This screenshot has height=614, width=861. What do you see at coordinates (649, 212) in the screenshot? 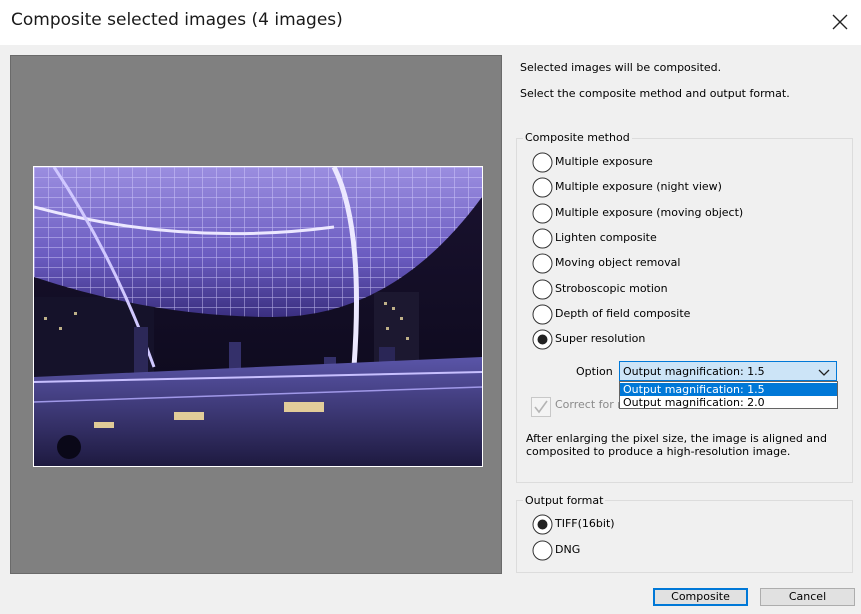
I see `radio-label-multiple-exposure-moving: Multiple exposure (moving object)` at bounding box center [649, 212].